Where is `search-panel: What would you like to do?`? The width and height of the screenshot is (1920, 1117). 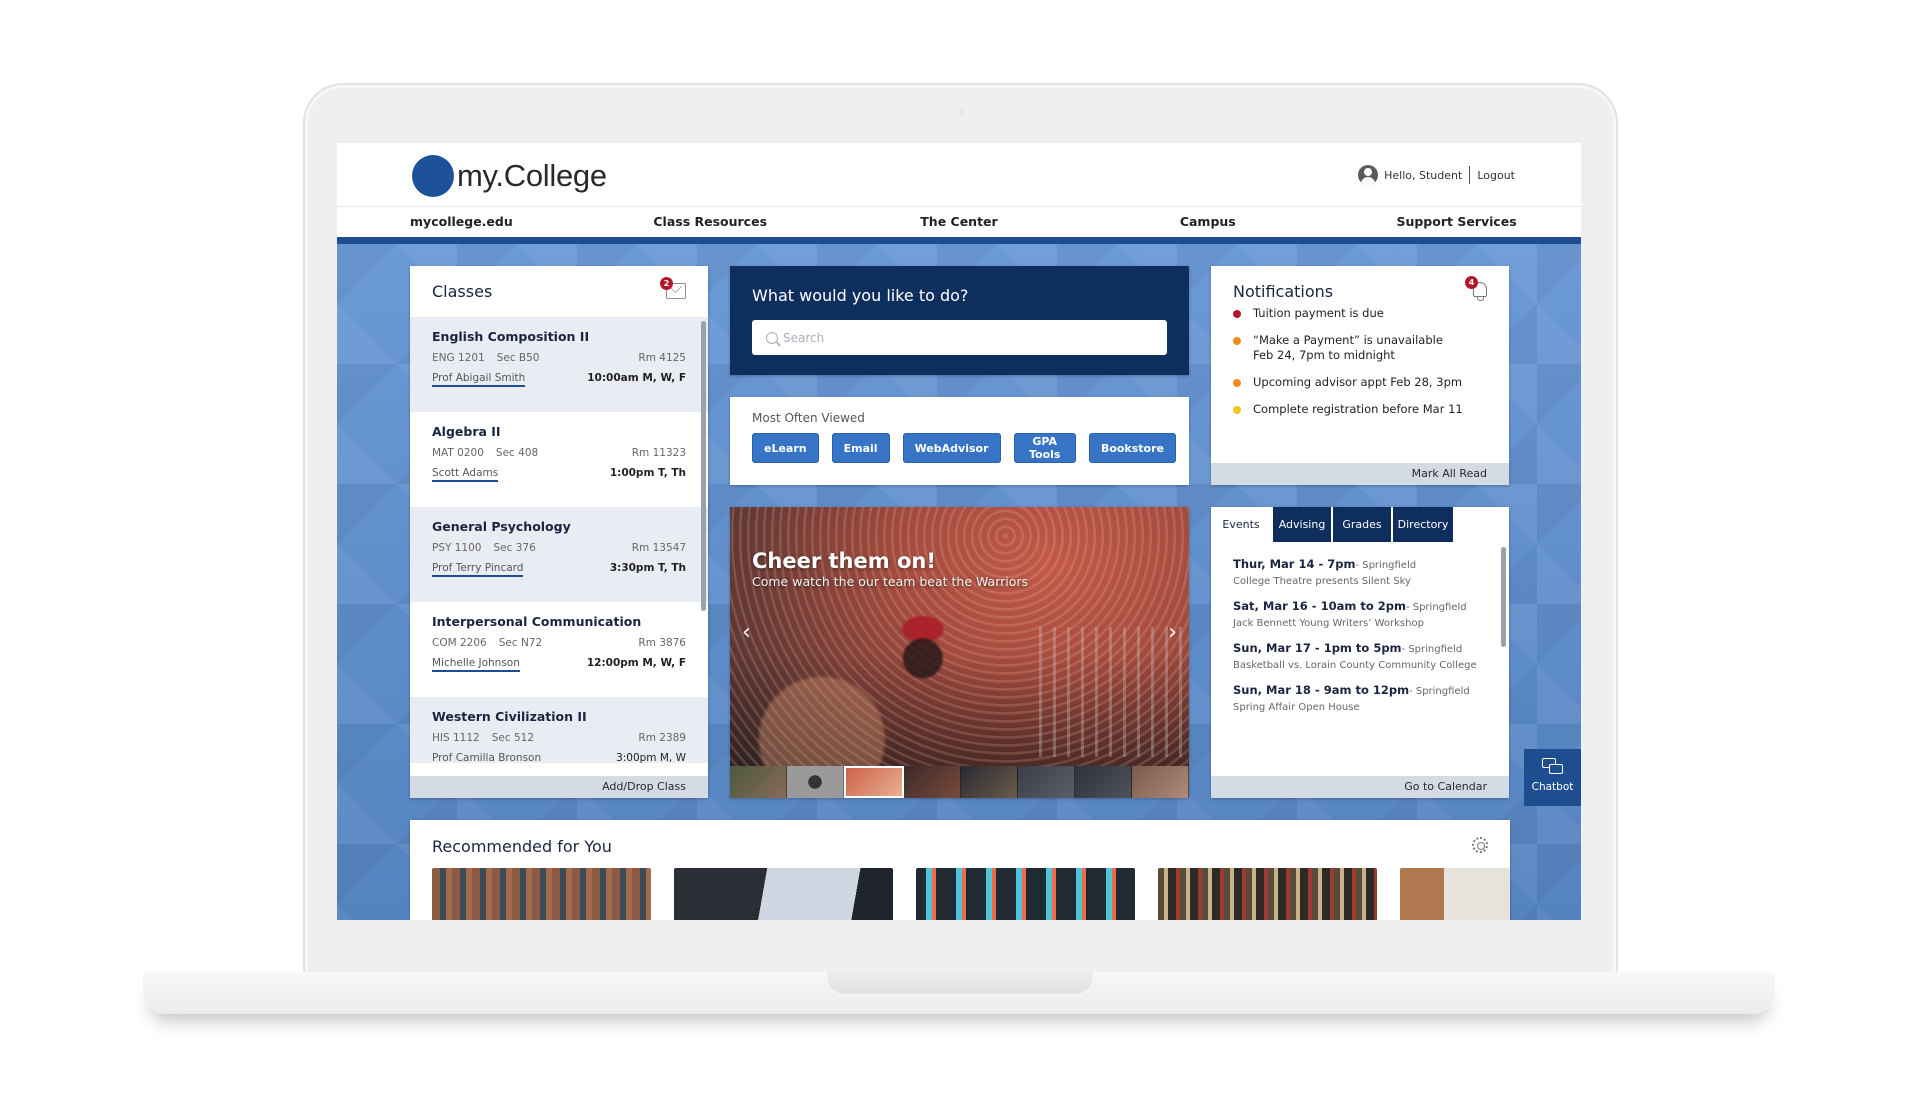
search-panel: What would you like to do? is located at coordinates (959, 320).